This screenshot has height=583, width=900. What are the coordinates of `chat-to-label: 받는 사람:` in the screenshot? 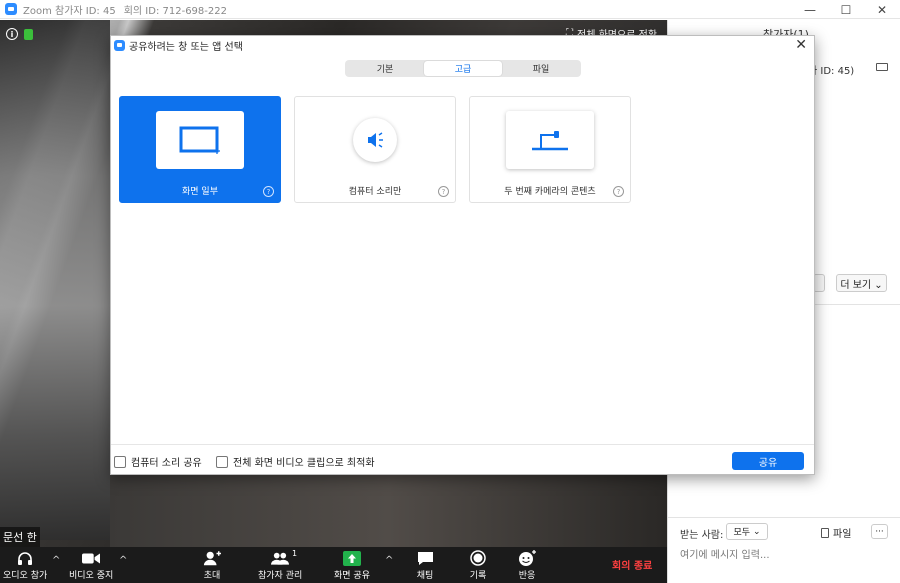 It's located at (702, 535).